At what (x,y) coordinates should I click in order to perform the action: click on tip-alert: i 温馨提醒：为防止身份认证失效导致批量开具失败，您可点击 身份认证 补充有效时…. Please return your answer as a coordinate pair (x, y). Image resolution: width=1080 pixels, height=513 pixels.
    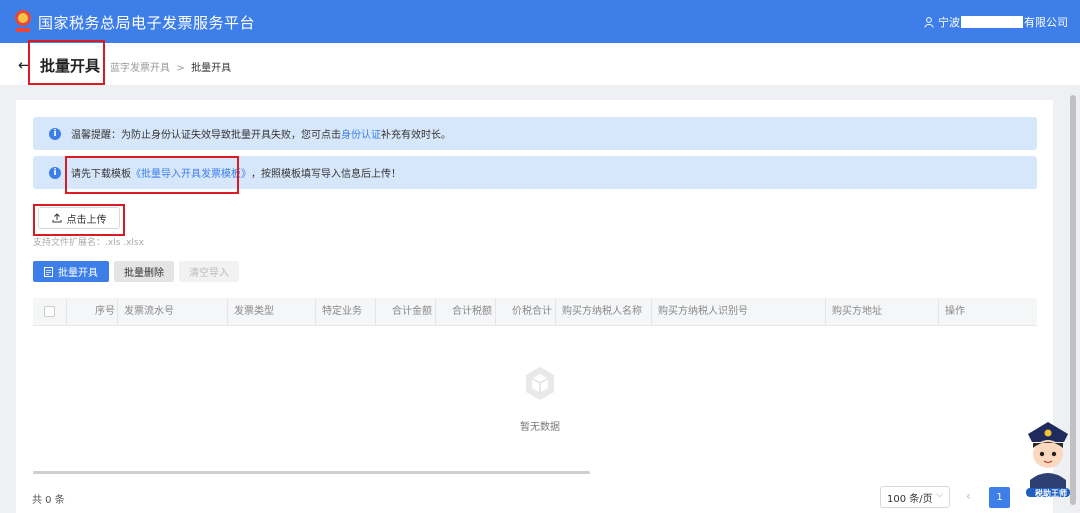
    Looking at the image, I should click on (535, 133).